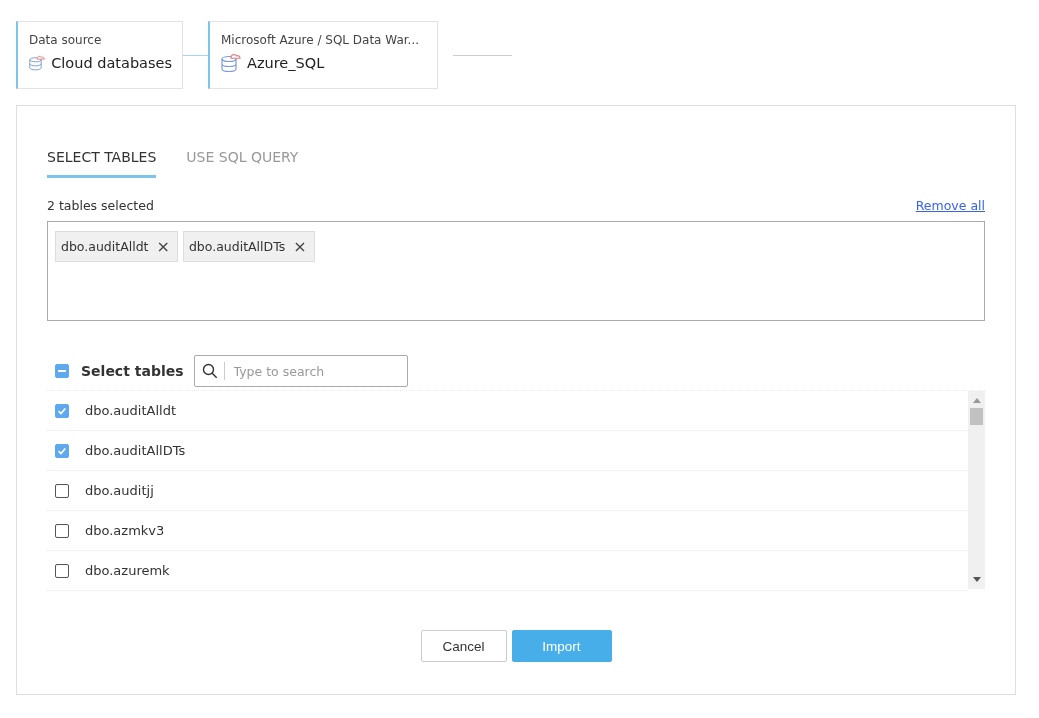  I want to click on table-name: dbo.auditAlldt, so click(130, 410).